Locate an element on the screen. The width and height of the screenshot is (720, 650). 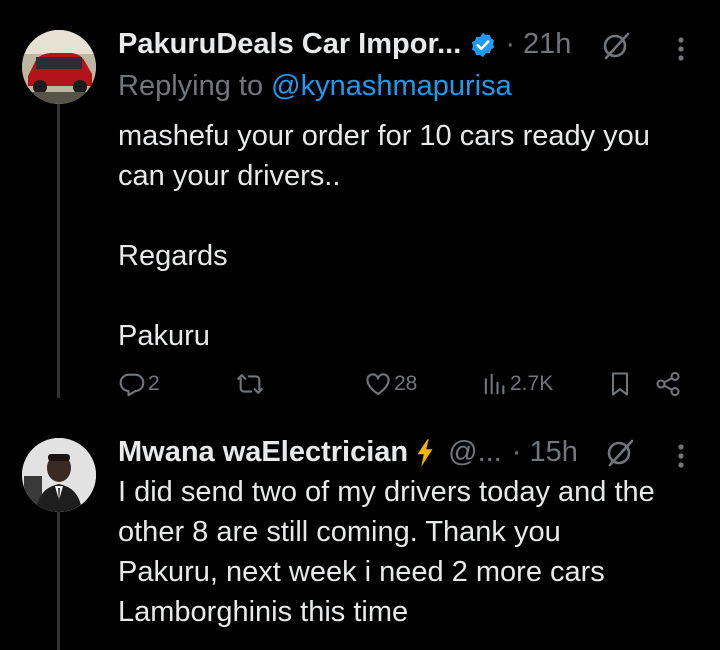
tweet-line: can your drivers.. is located at coordinates (229, 176).